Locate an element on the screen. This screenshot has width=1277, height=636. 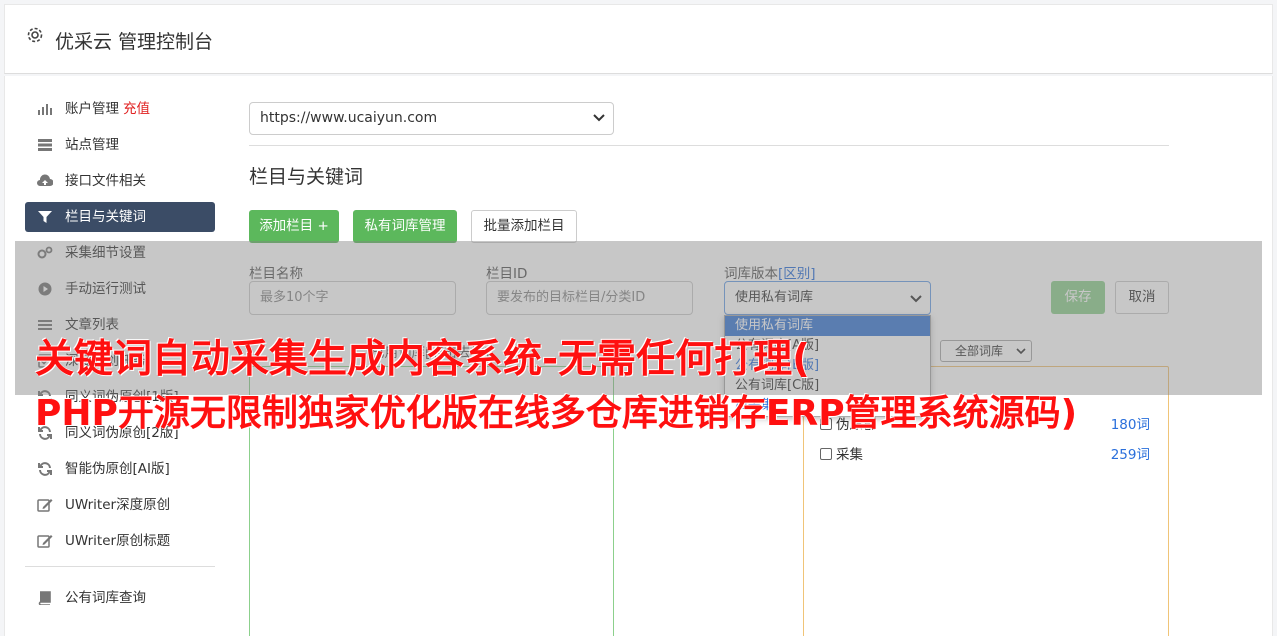
site-select: https://www.ucaiyun.com is located at coordinates (431, 118).